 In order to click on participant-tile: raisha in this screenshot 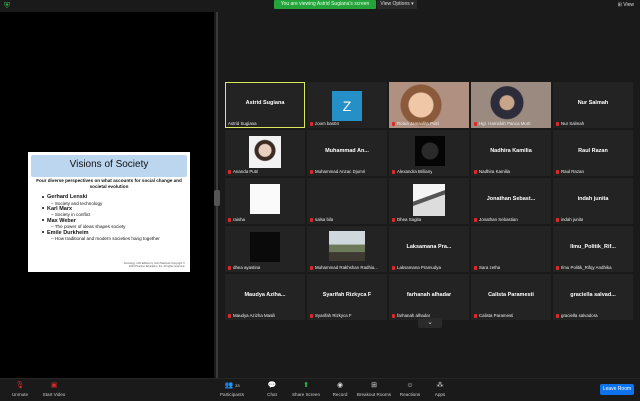, I will do `click(265, 201)`.